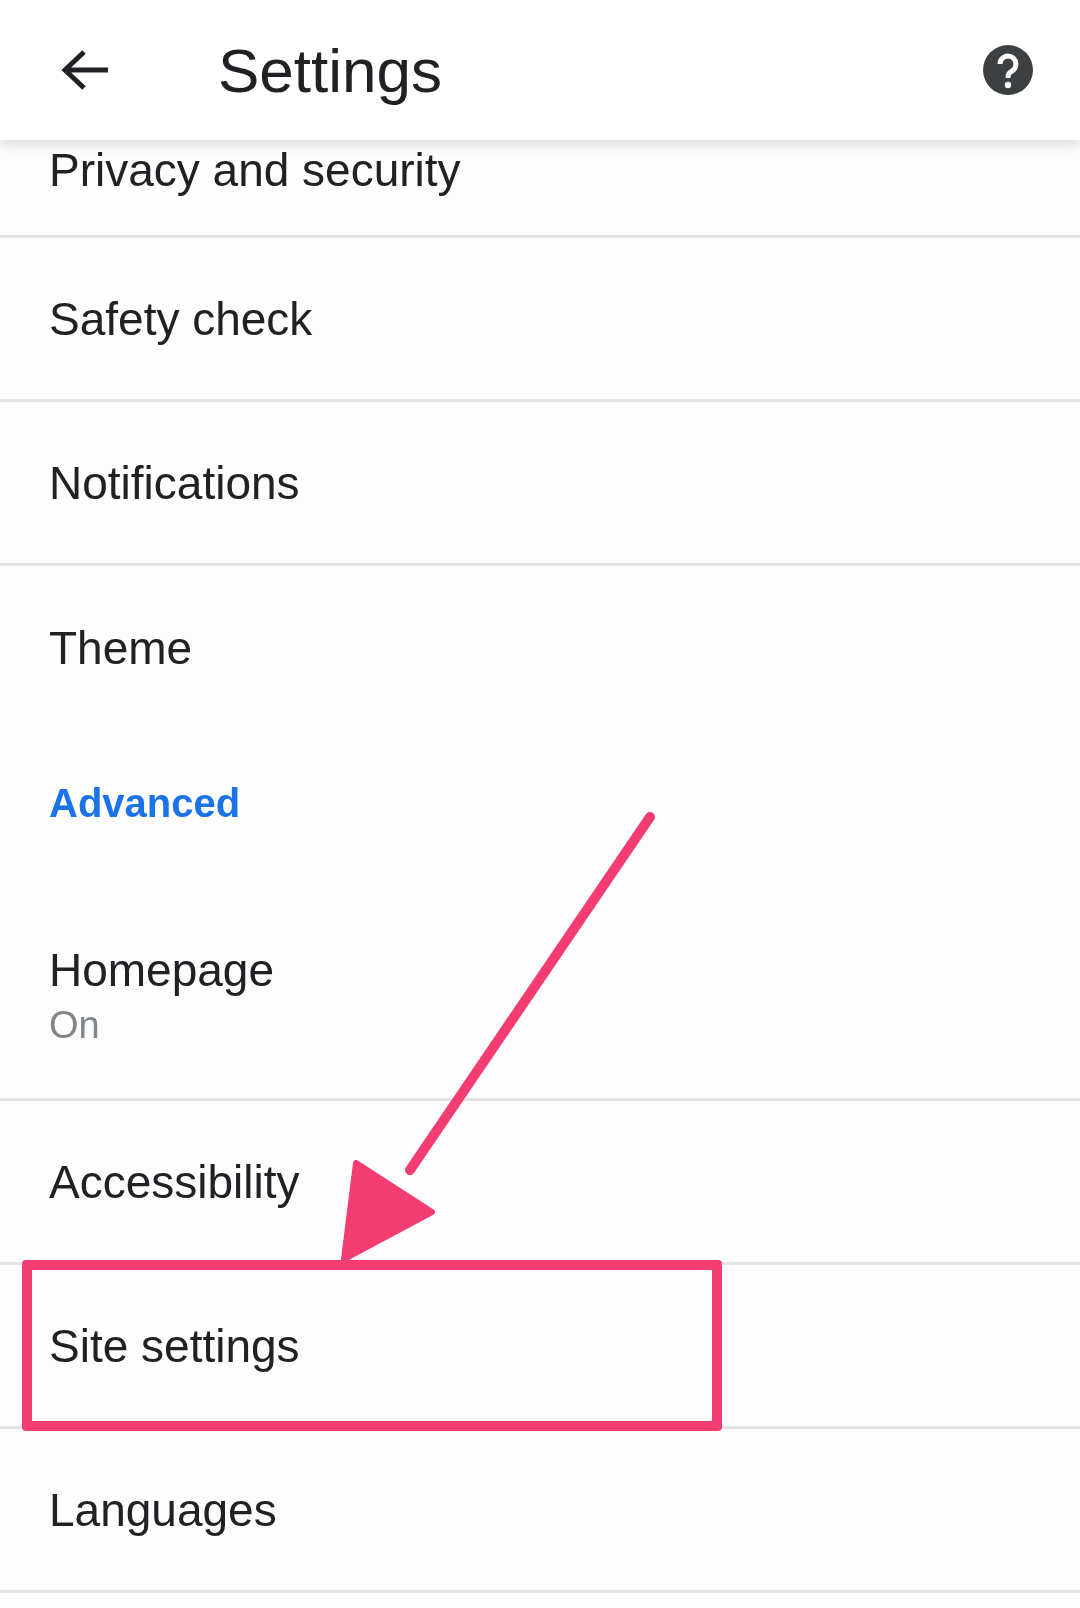  Describe the element at coordinates (174, 482) in the screenshot. I see `settings-item: Notifications` at that location.